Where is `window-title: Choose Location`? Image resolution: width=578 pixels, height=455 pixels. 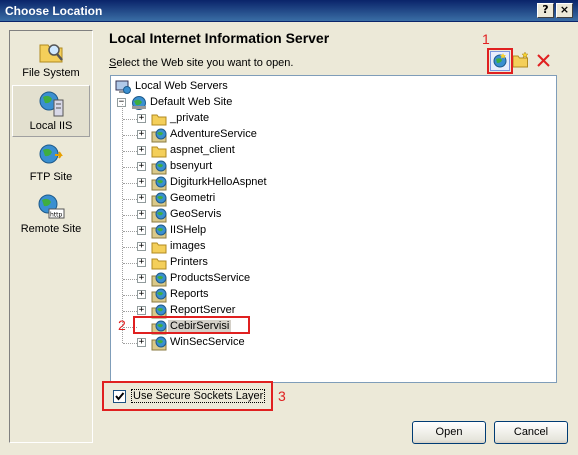
window-title: Choose Location is located at coordinates (54, 11).